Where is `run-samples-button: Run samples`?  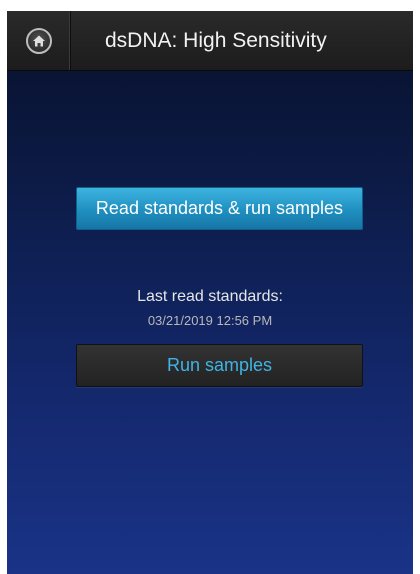 run-samples-button: Run samples is located at coordinates (219, 365).